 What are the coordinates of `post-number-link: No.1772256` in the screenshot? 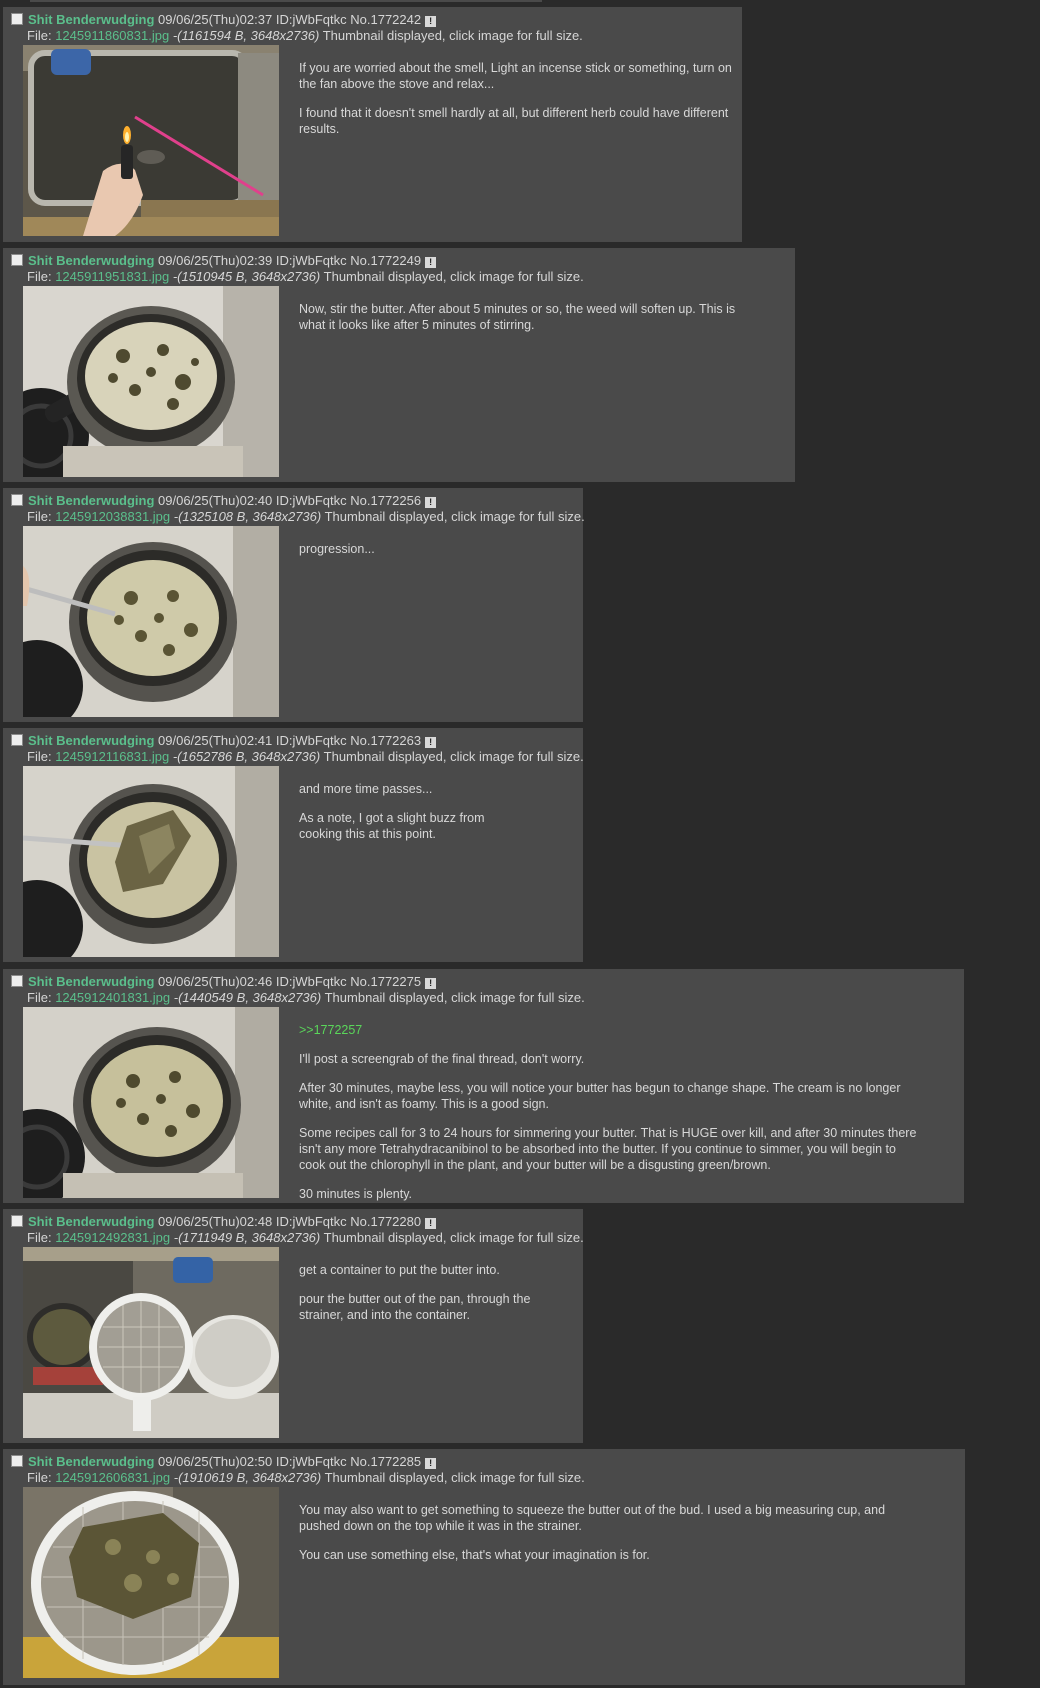 It's located at (385, 500).